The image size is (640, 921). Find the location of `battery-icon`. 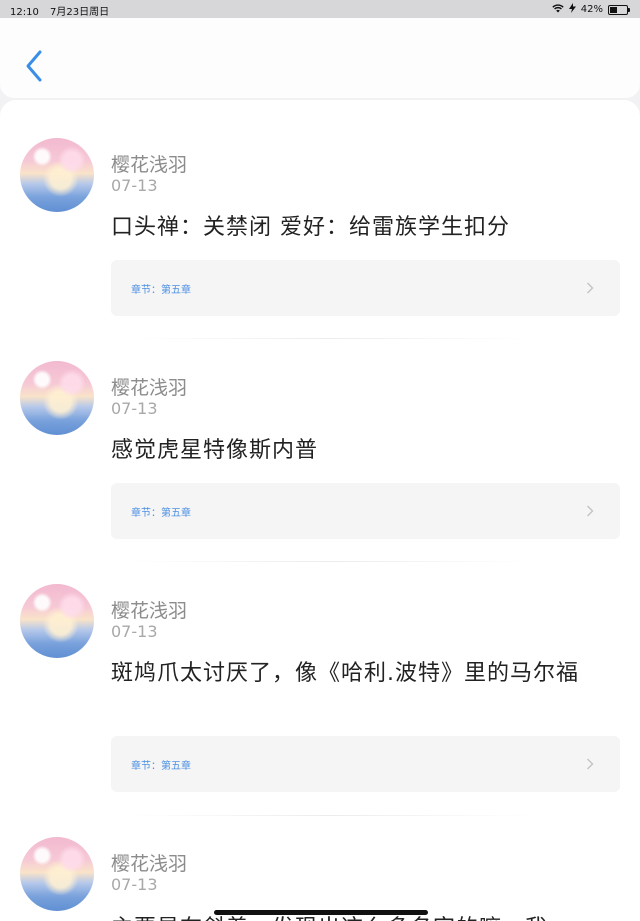

battery-icon is located at coordinates (619, 9).